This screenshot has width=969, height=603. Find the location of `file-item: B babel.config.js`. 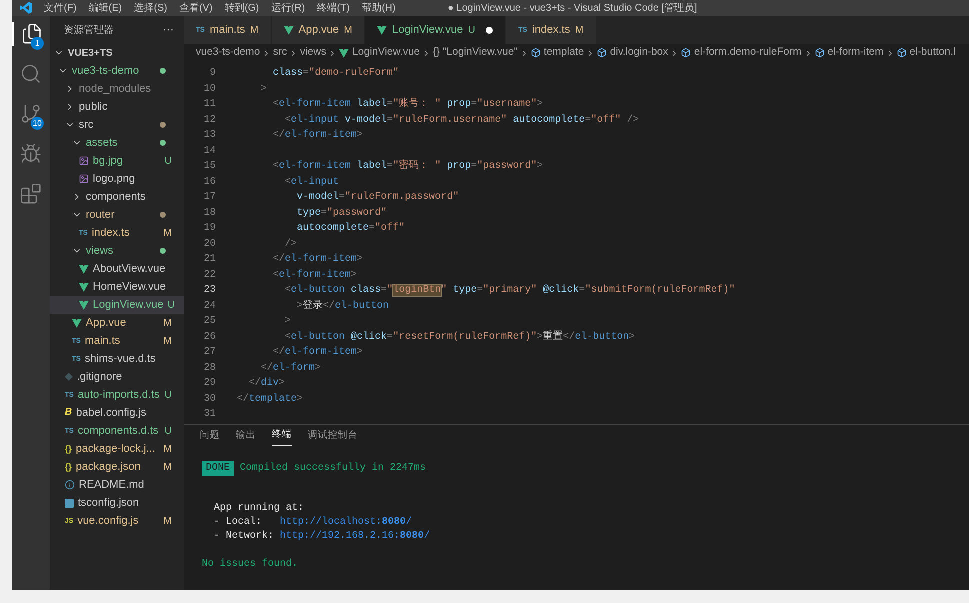

file-item: B babel.config.js is located at coordinates (117, 413).